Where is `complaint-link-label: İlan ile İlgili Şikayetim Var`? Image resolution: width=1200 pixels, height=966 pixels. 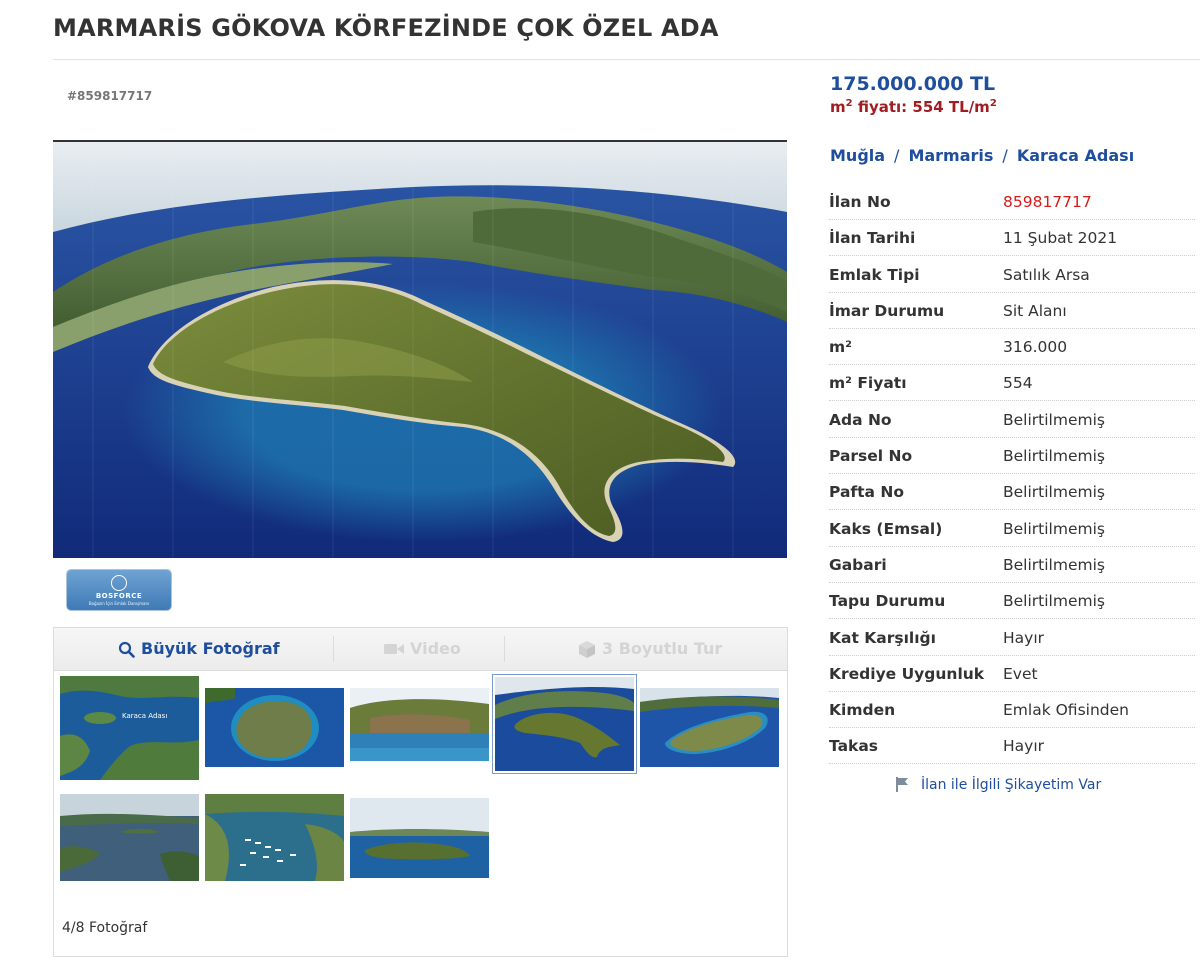 complaint-link-label: İlan ile İlgili Şikayetim Var is located at coordinates (1011, 784).